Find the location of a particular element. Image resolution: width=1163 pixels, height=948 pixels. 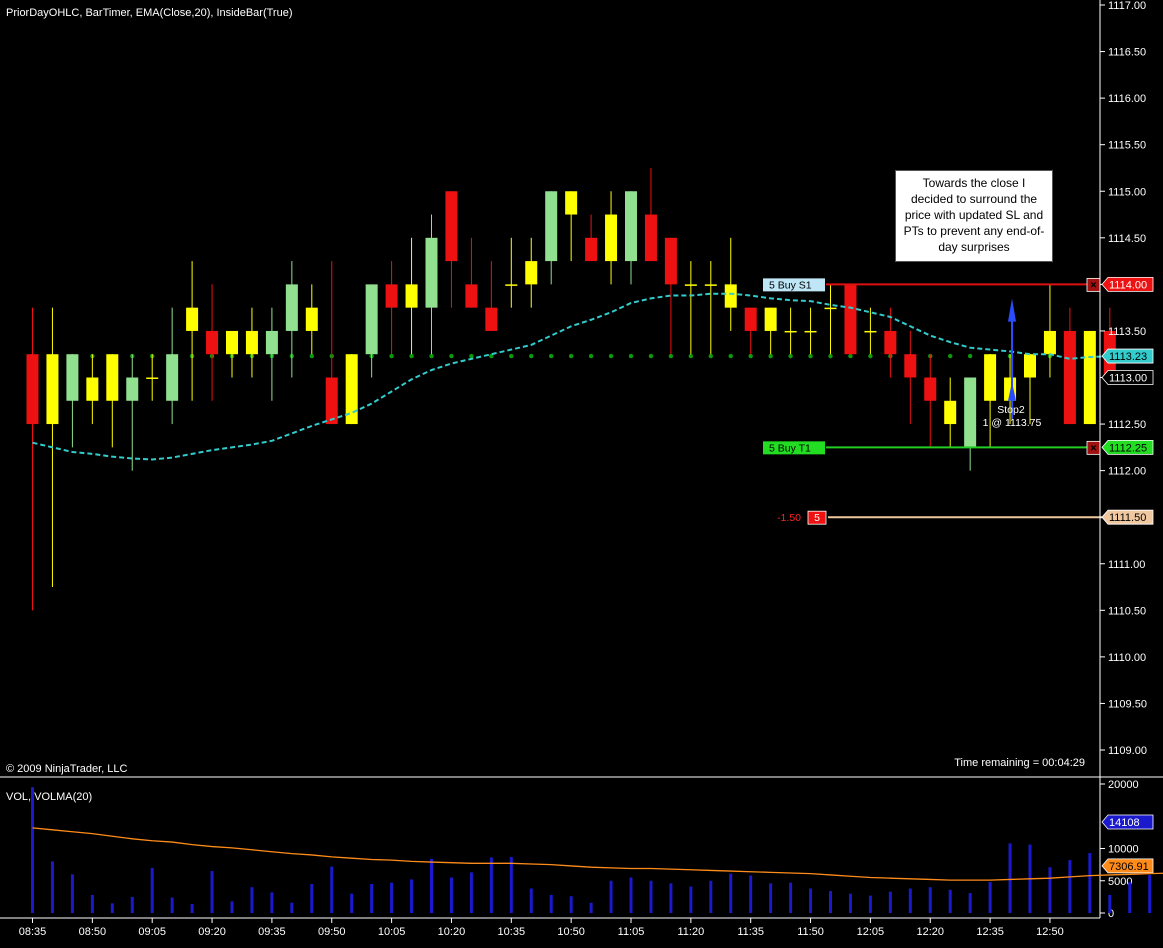

cancel-order-x: × is located at coordinates (1093, 285).